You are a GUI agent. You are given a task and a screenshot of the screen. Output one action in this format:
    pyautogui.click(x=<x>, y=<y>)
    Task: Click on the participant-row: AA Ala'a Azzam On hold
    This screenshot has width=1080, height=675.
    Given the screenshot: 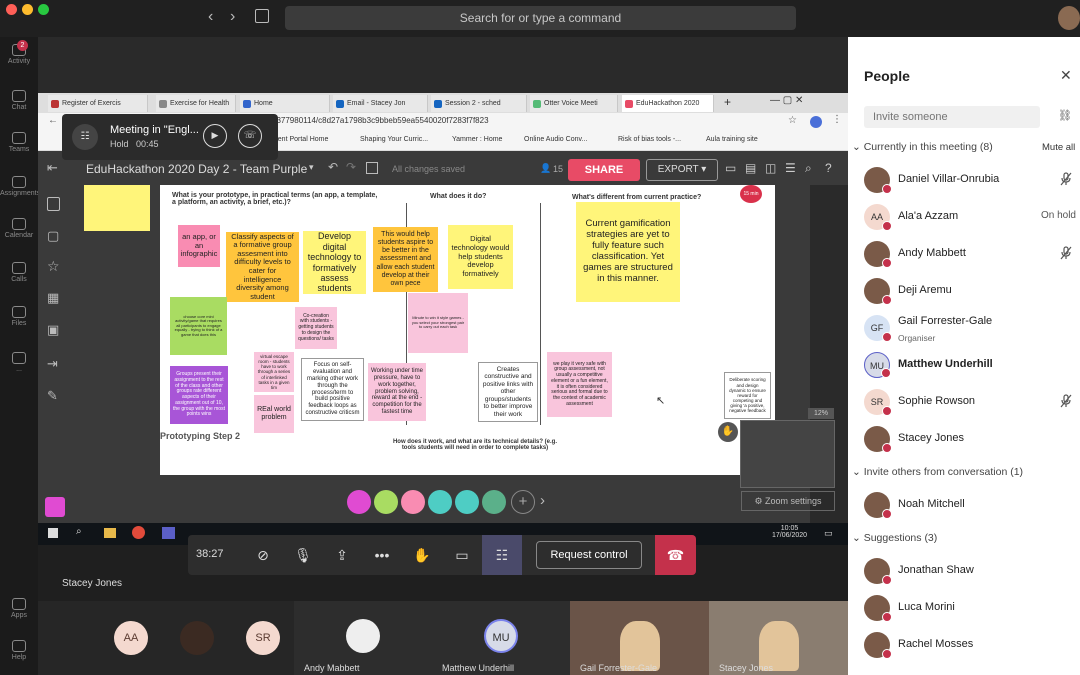 What is the action you would take?
    pyautogui.click(x=972, y=217)
    